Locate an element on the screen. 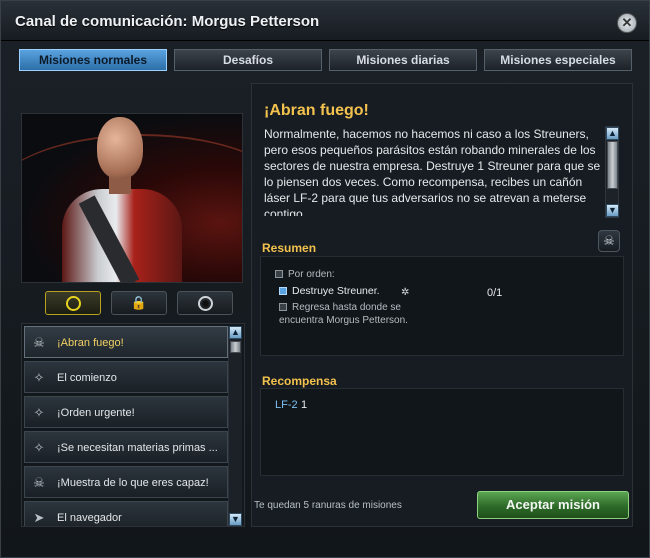 The height and width of the screenshot is (558, 650). filter-row: 🔒 is located at coordinates (132, 303).